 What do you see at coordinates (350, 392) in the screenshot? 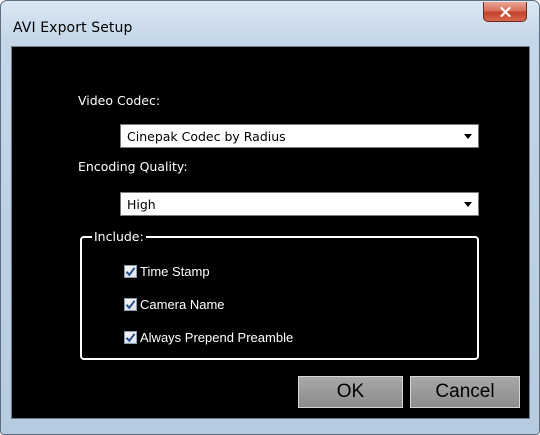
I see `ok-button: OK` at bounding box center [350, 392].